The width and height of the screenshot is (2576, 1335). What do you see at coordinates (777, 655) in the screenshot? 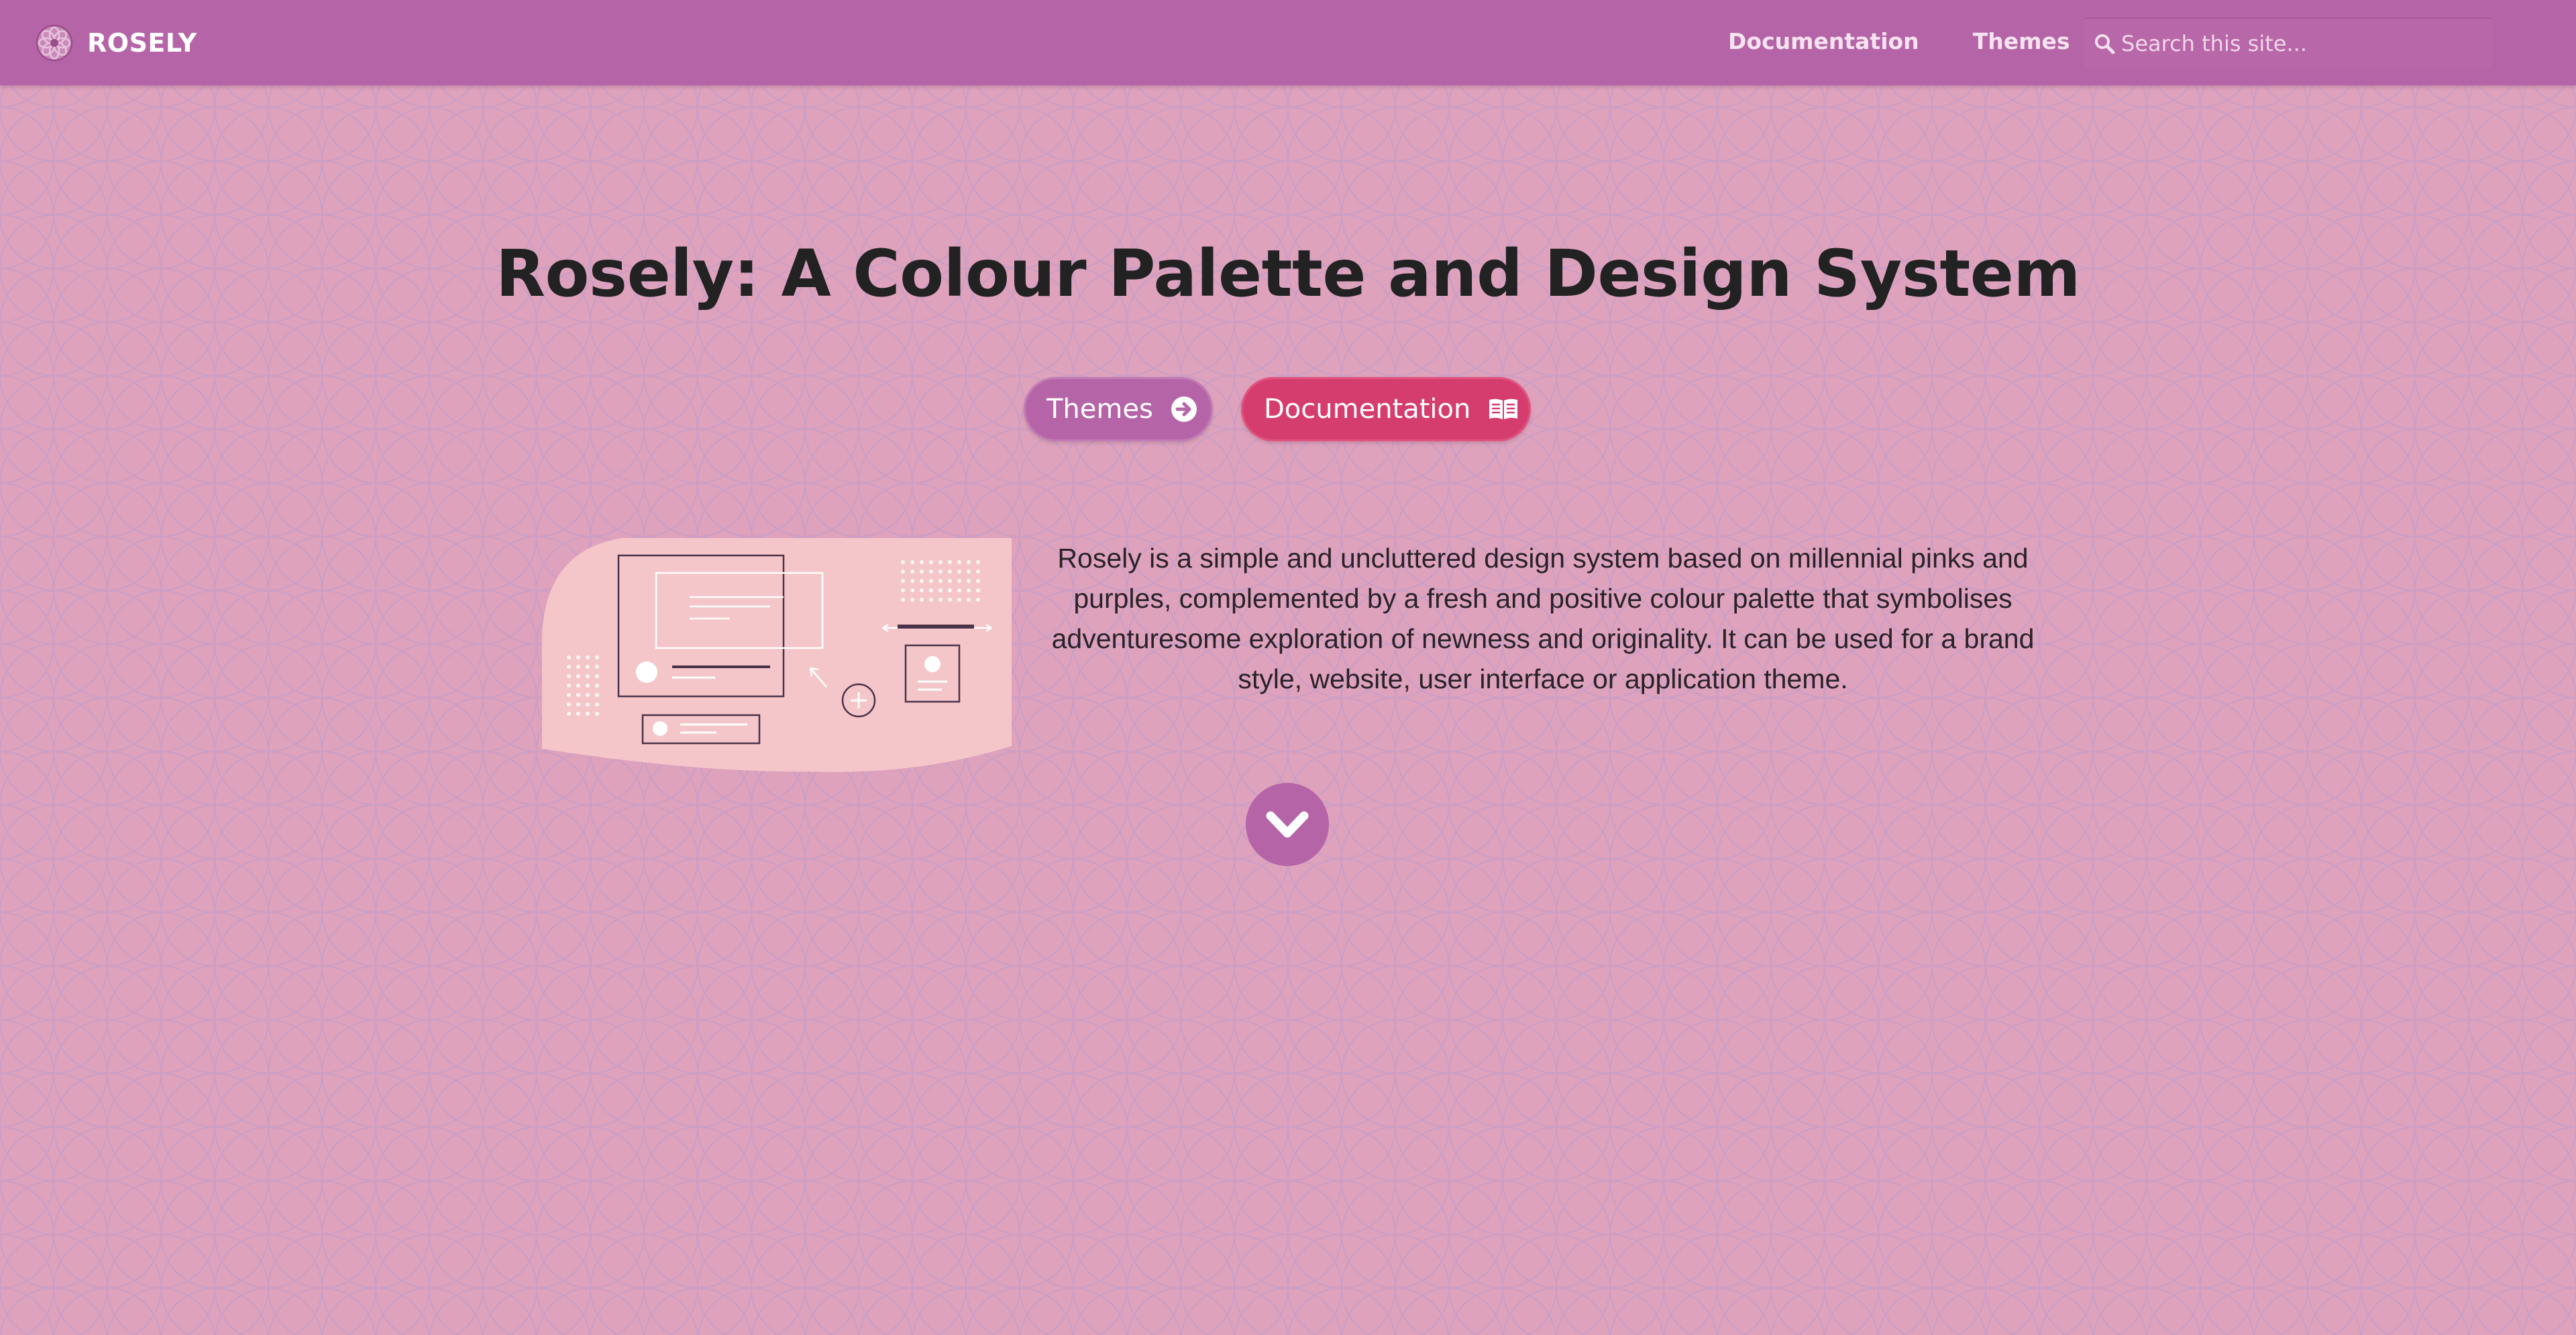
I see `ui-design-illustration` at bounding box center [777, 655].